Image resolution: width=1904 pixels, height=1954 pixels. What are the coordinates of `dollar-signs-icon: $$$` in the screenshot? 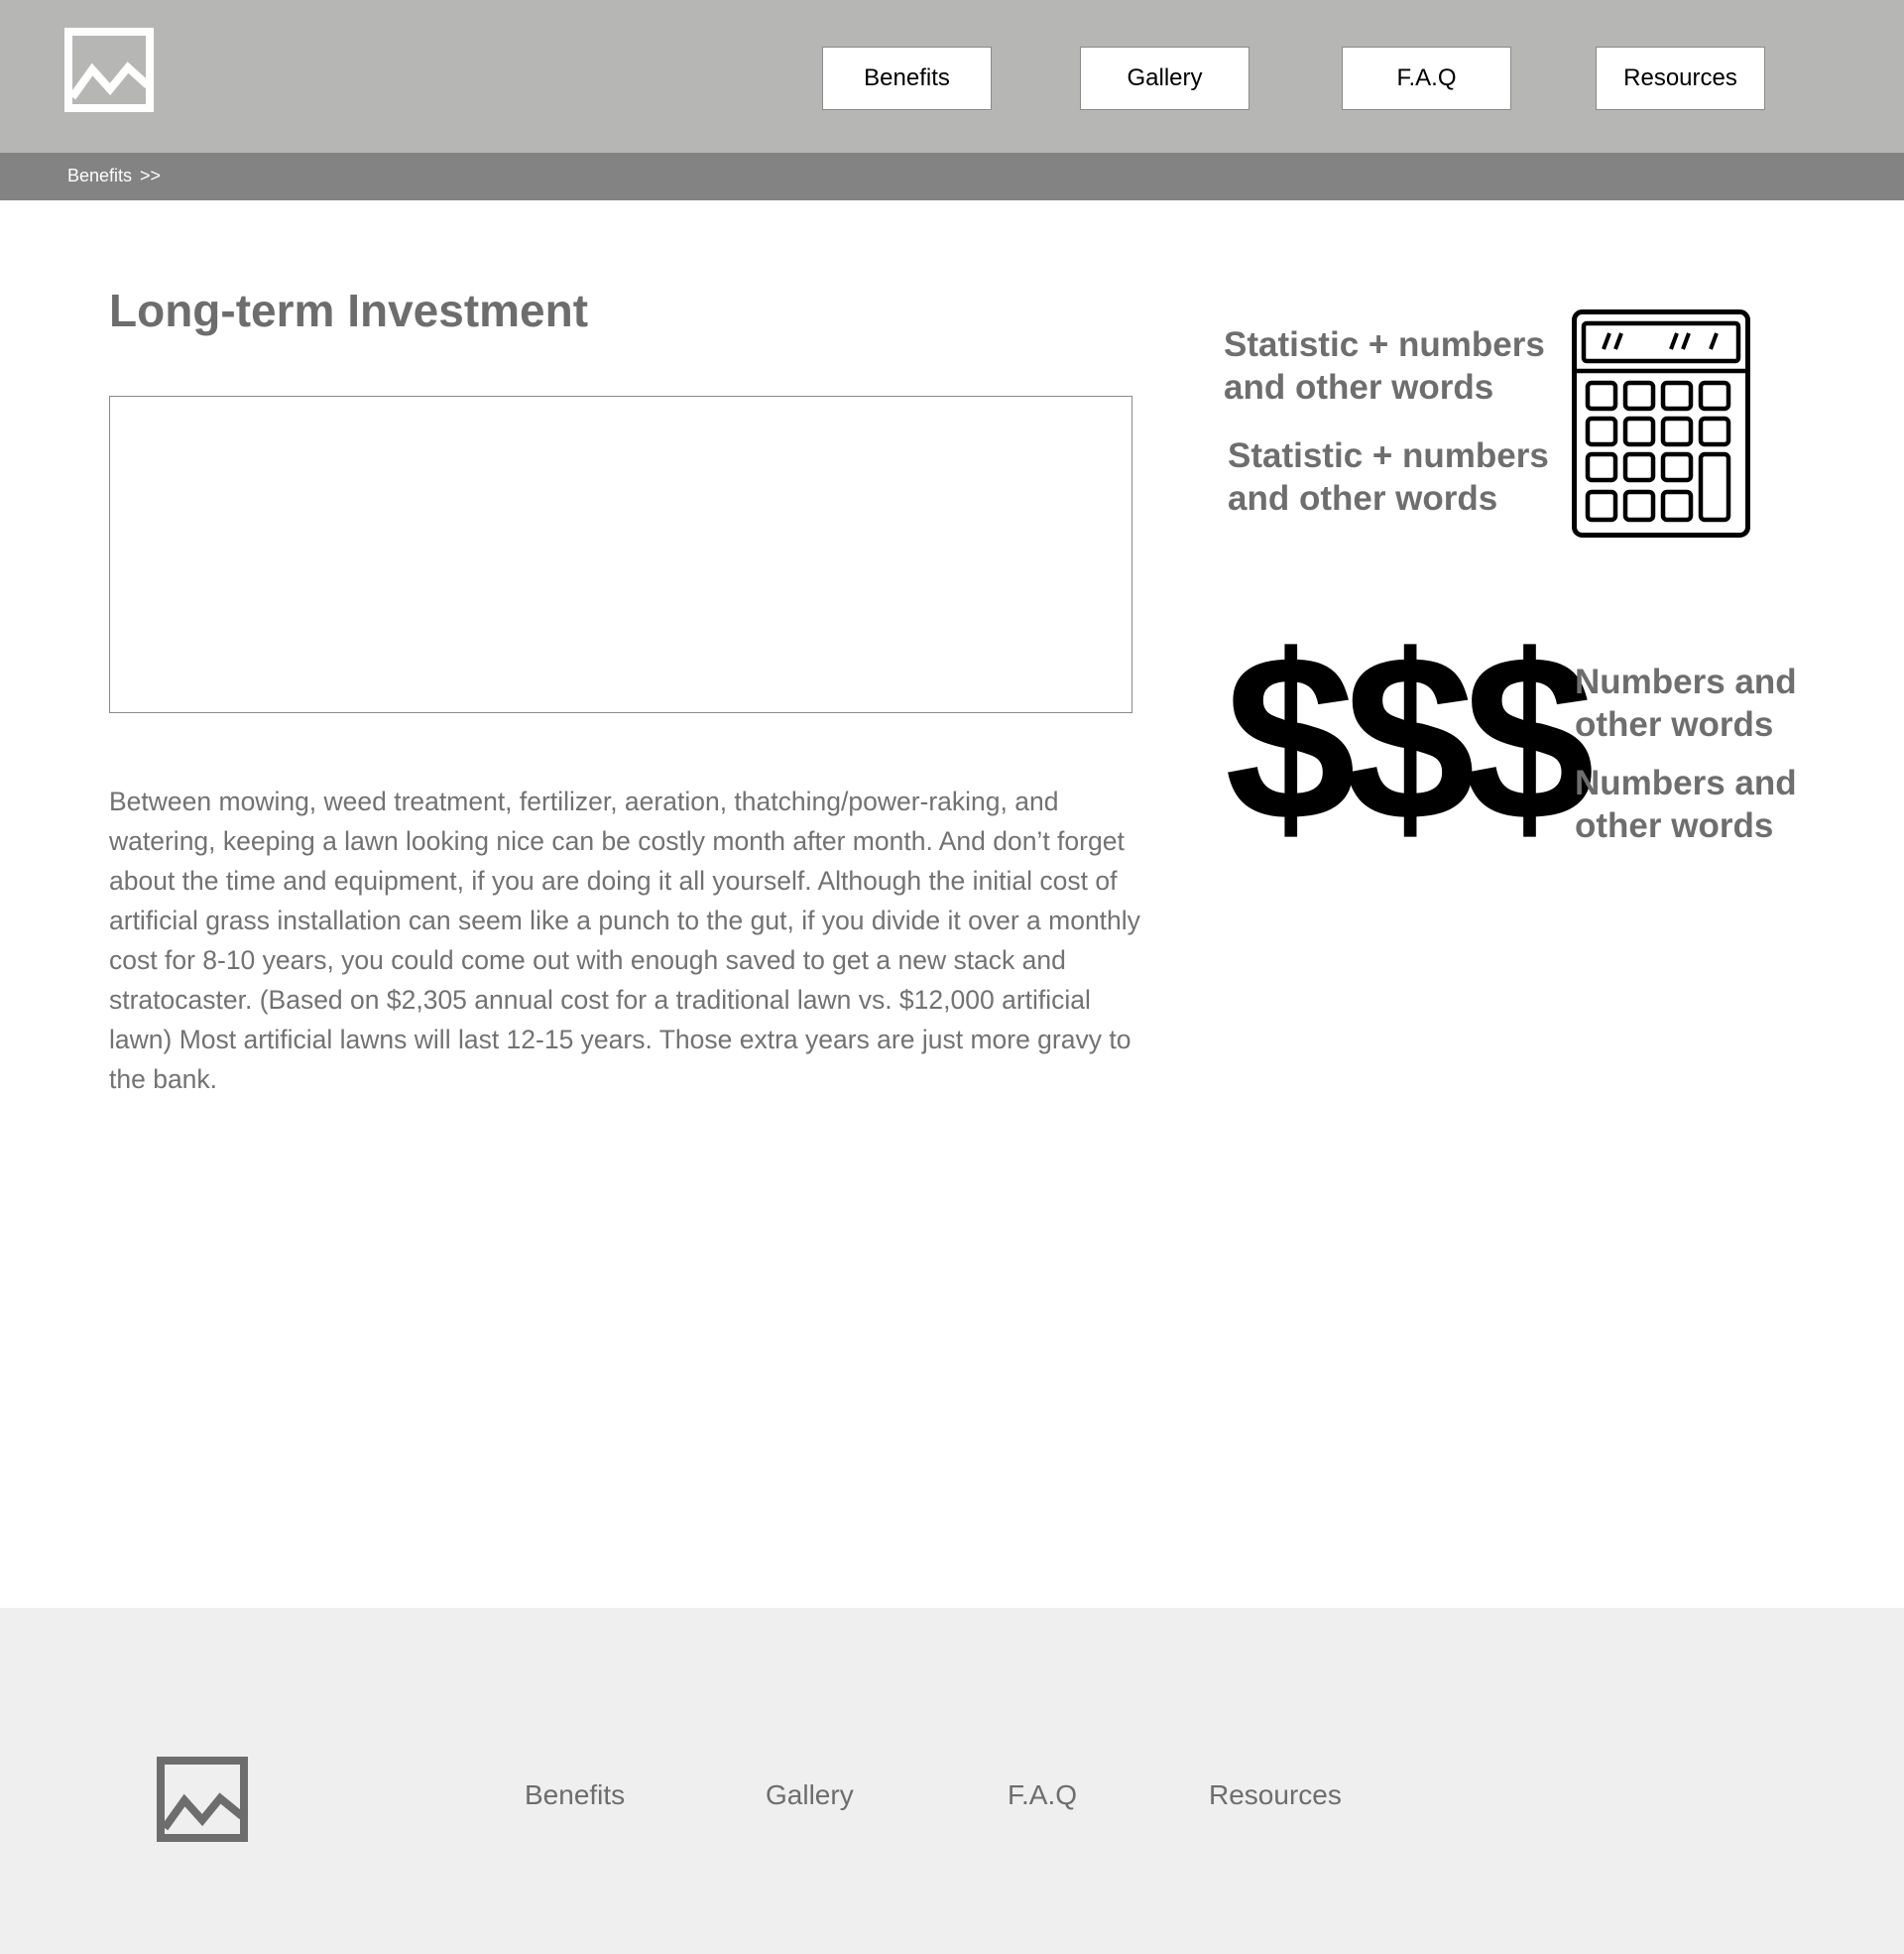 It's located at (1410, 738).